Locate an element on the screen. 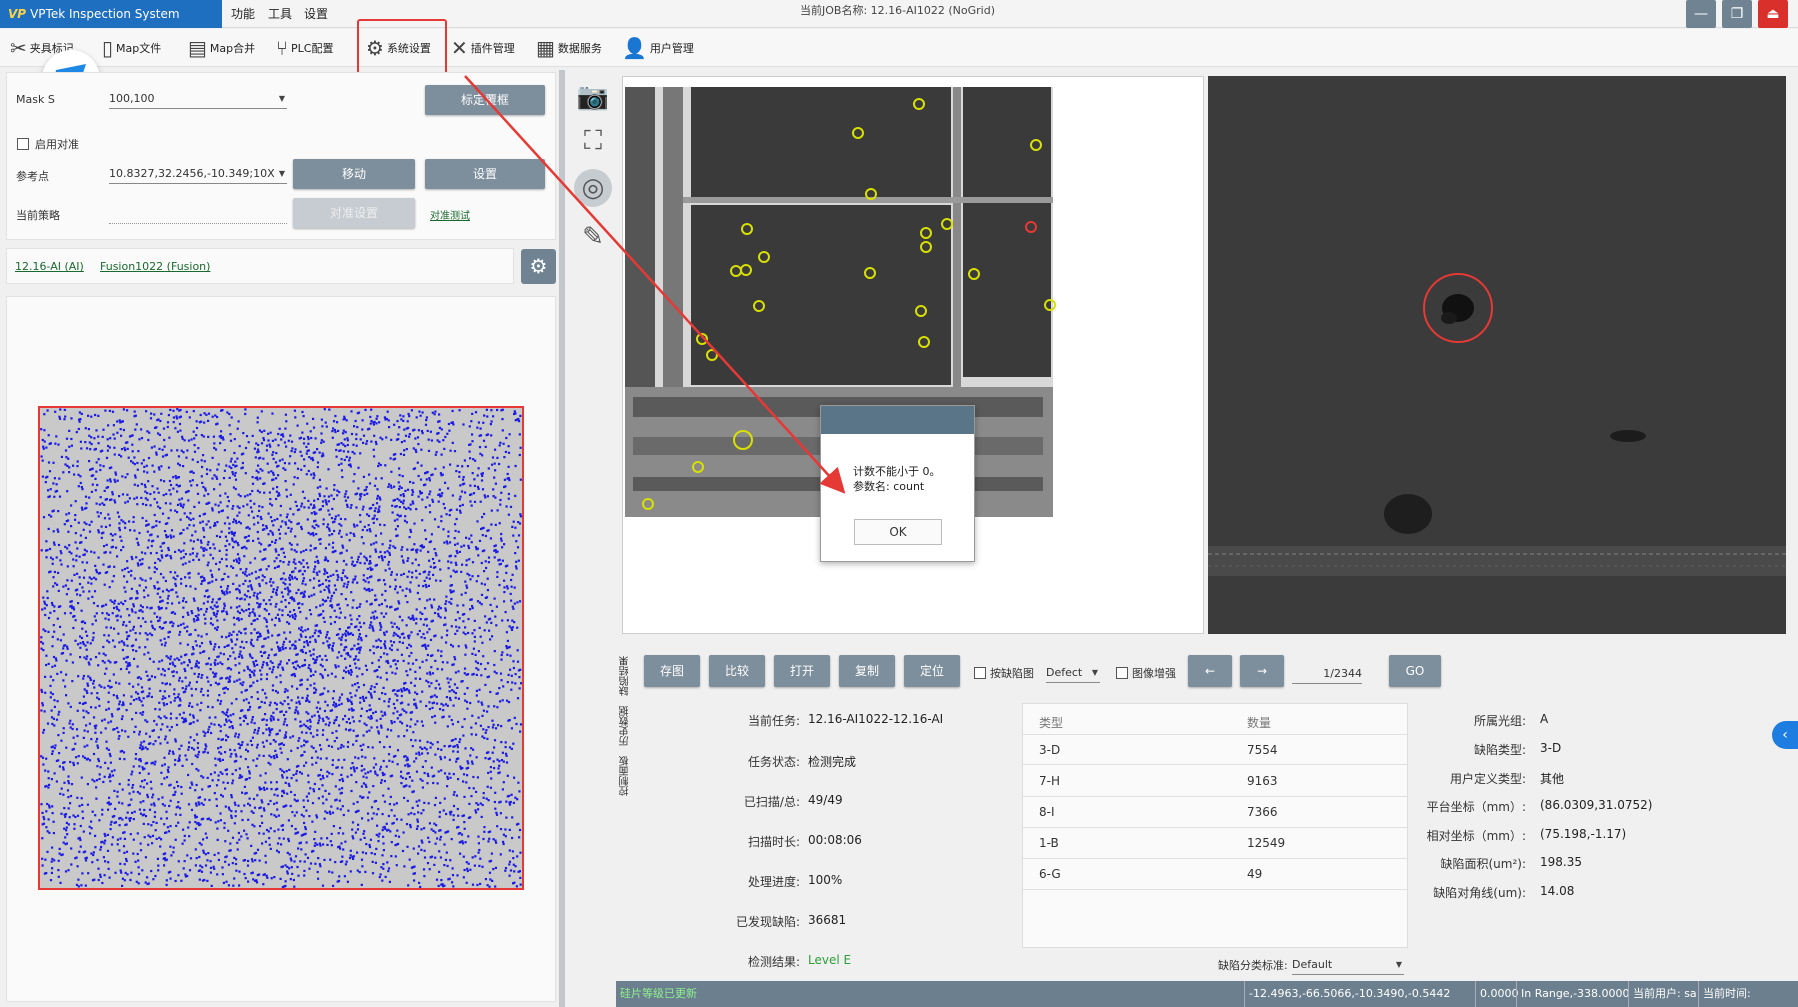  job-title: 当前JOB名称: 12.16-AI1022 (NoGrid) is located at coordinates (897, 10).